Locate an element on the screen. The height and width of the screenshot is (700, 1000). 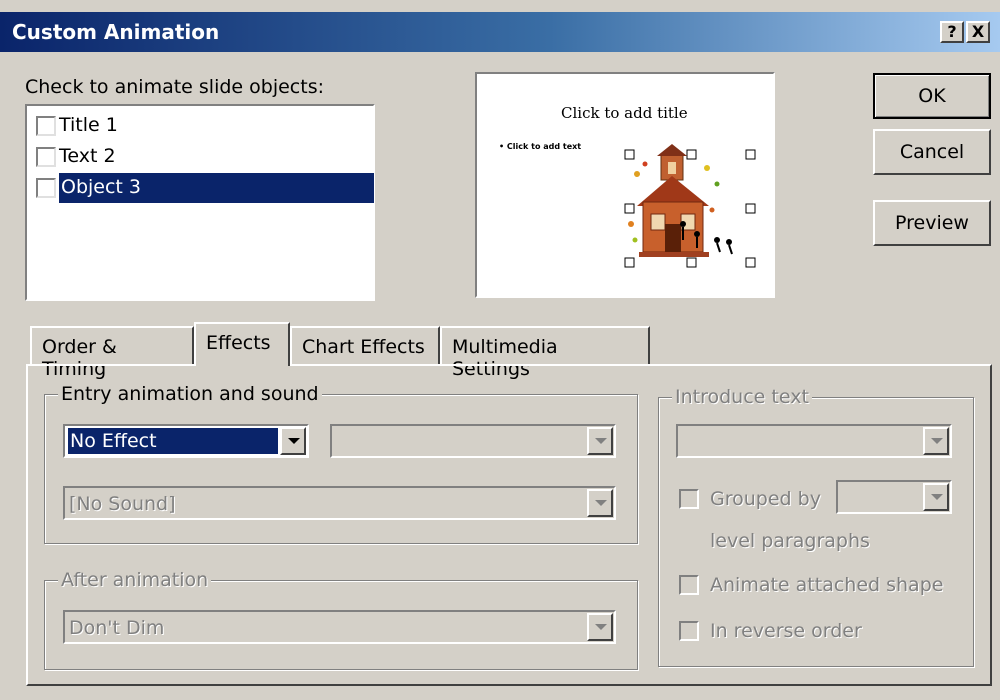
preview-bullet: • Click to add text is located at coordinates (540, 146).